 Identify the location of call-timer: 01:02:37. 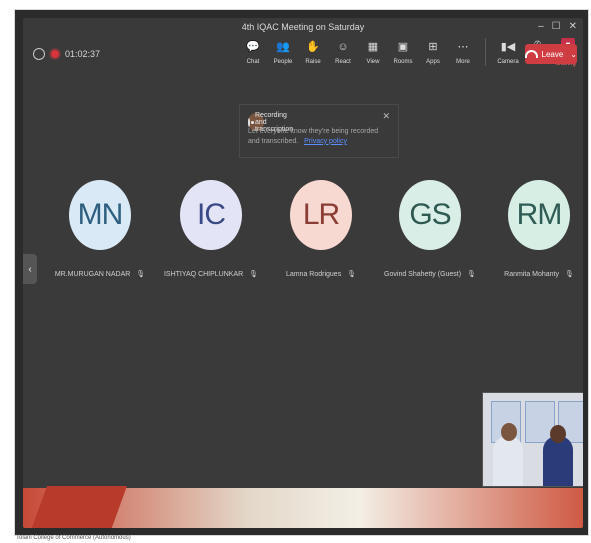
(66, 54).